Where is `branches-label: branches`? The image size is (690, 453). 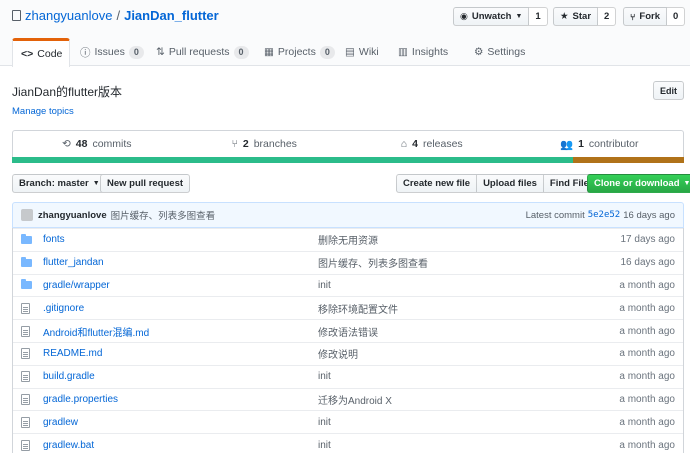 branches-label: branches is located at coordinates (275, 144).